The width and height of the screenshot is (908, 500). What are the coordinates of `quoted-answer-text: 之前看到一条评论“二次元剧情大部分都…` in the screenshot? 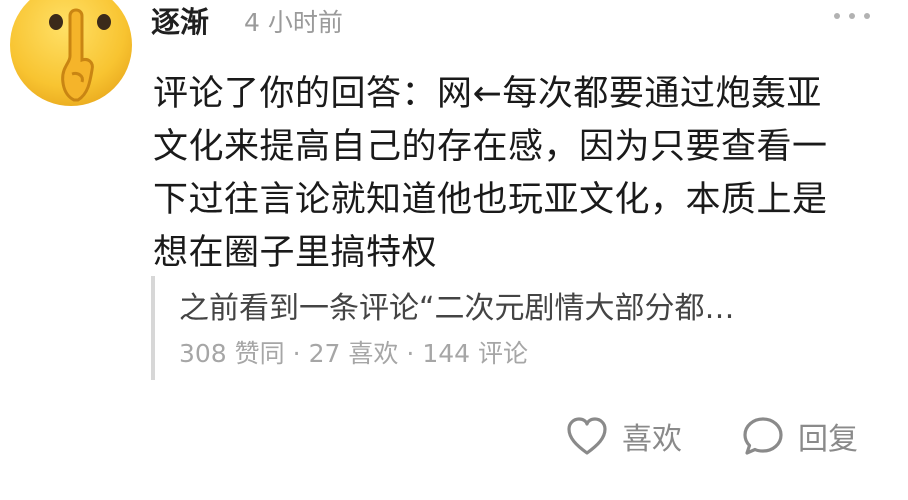 It's located at (457, 308).